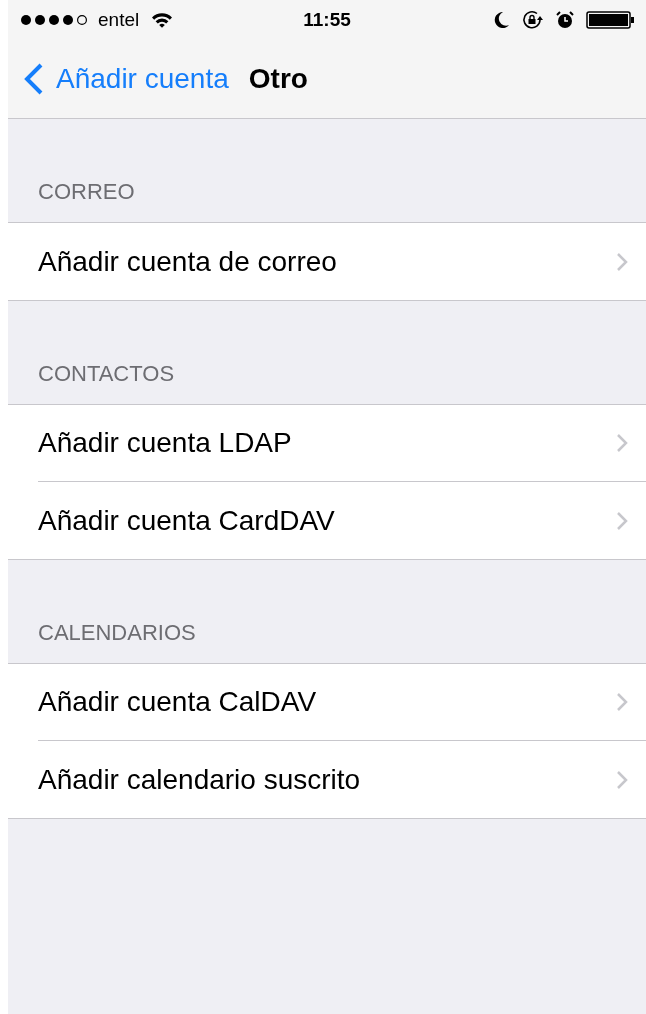 Image resolution: width=646 pixels, height=1014 pixels. I want to click on list-row: Añadir cuenta CardDAV, so click(342, 520).